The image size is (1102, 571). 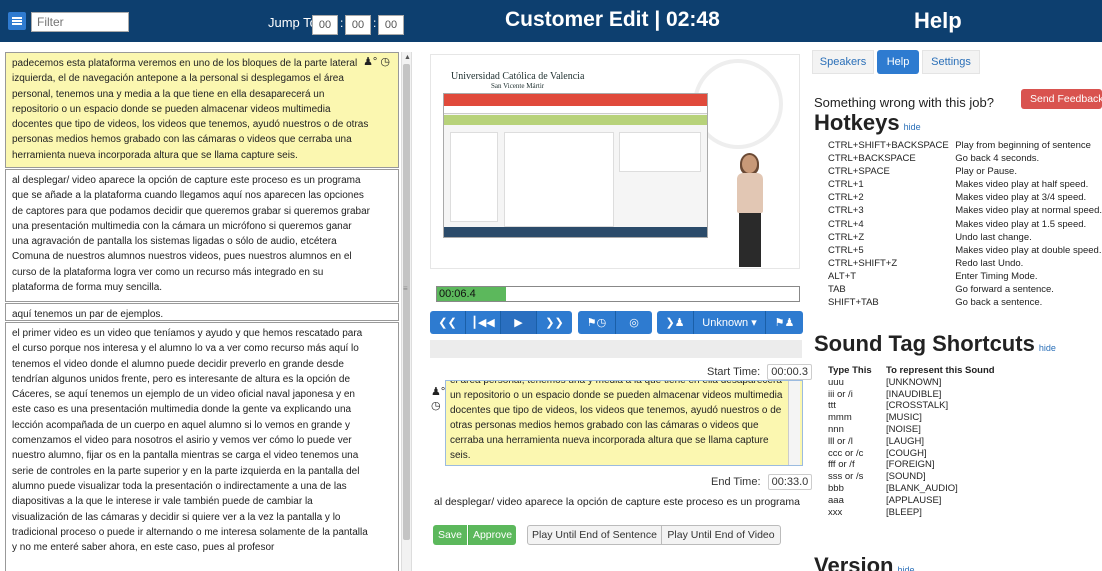 I want to click on table-row: SHIFT+TAB Go back a sentence., so click(x=965, y=303).